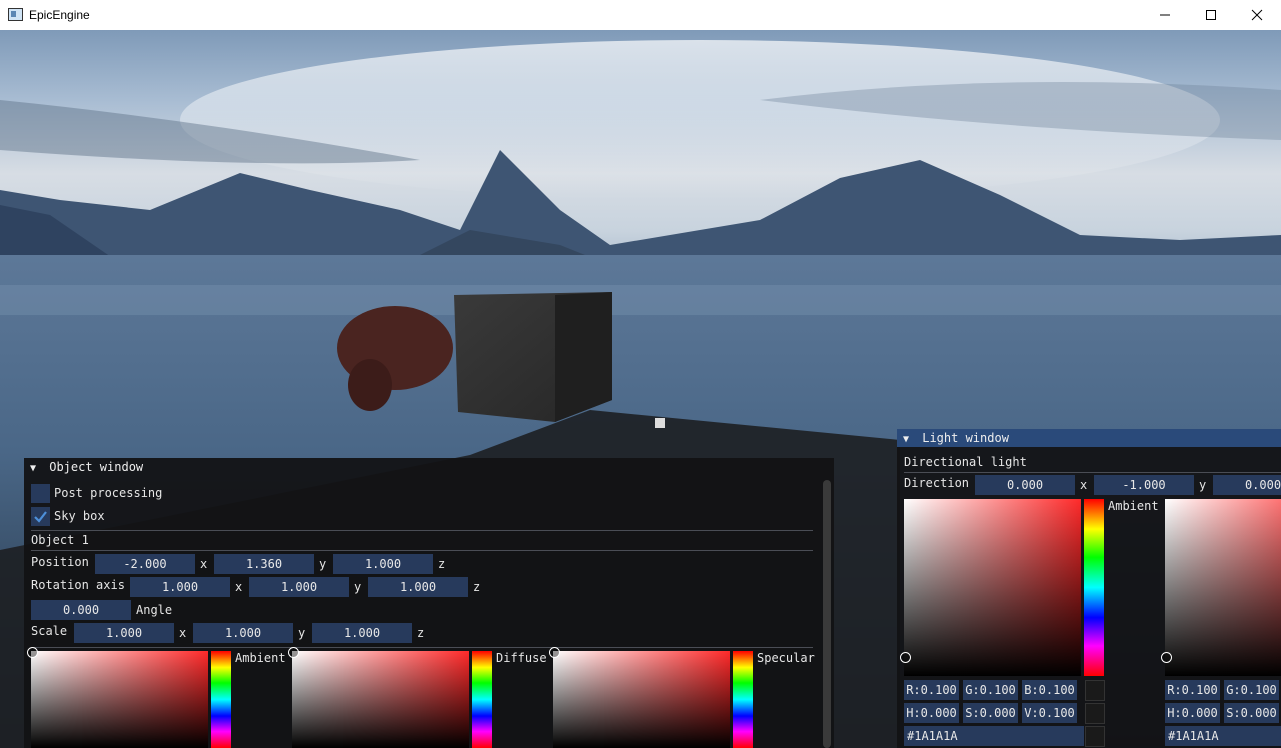 Image resolution: width=1281 pixels, height=748 pixels. Describe the element at coordinates (204, 564) in the screenshot. I see `position-x-label: x` at that location.